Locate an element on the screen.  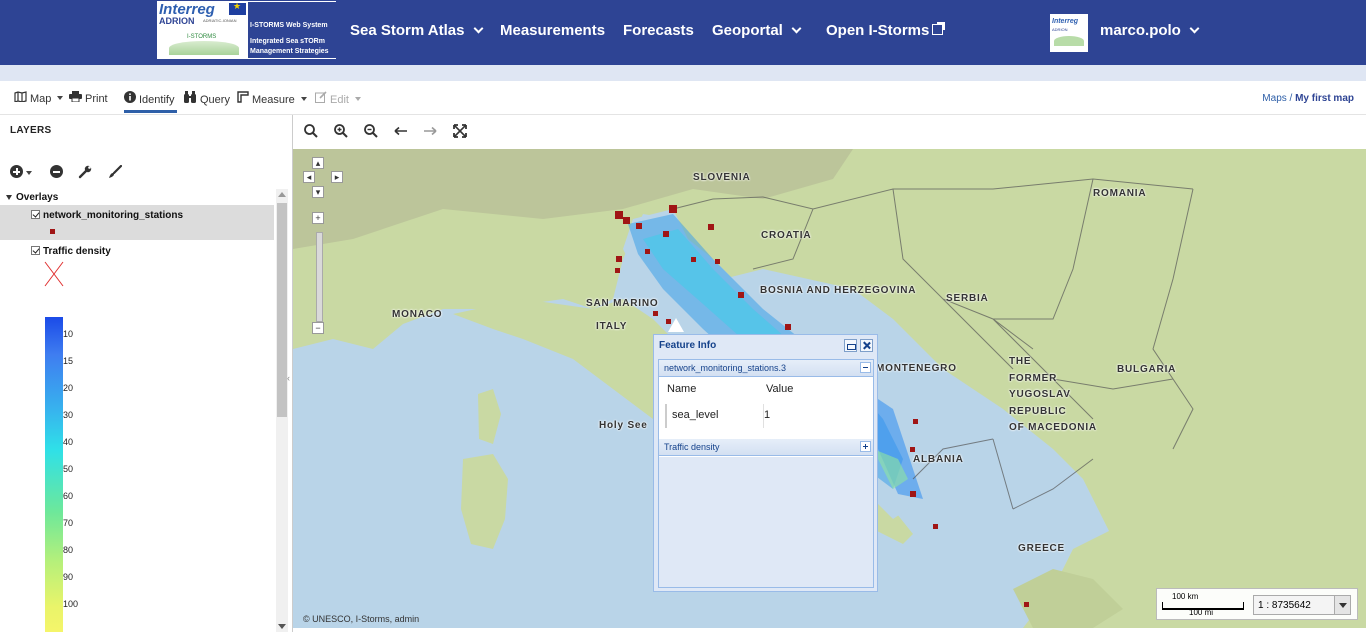
avatar-logo-text: Interreg is located at coordinates (1065, 21).